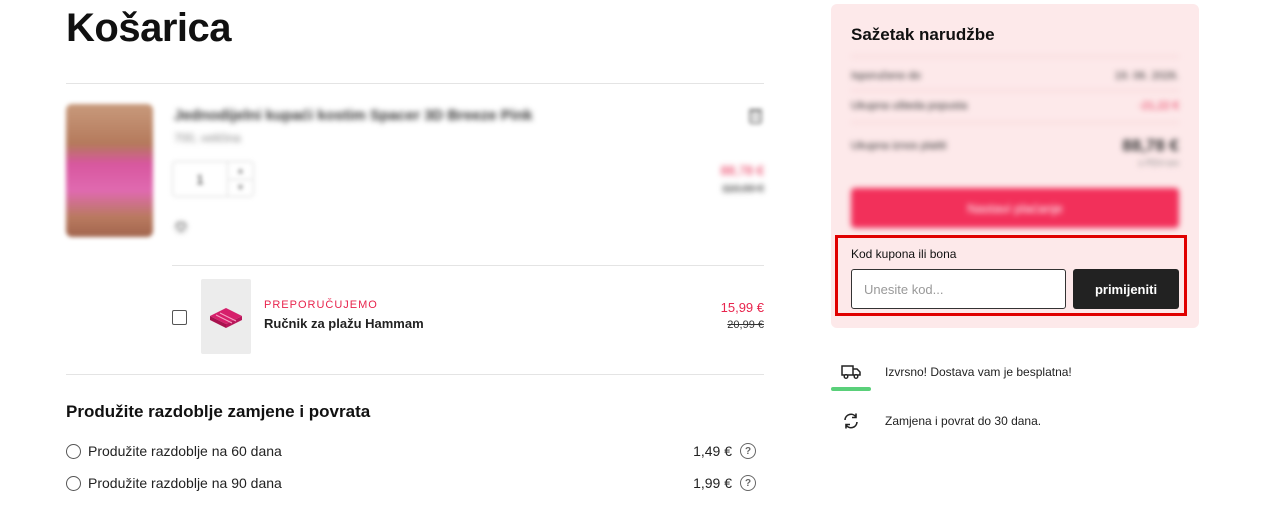 The image size is (1274, 528). I want to click on checkout-button: Nastavi plaćanje, so click(1015, 208).